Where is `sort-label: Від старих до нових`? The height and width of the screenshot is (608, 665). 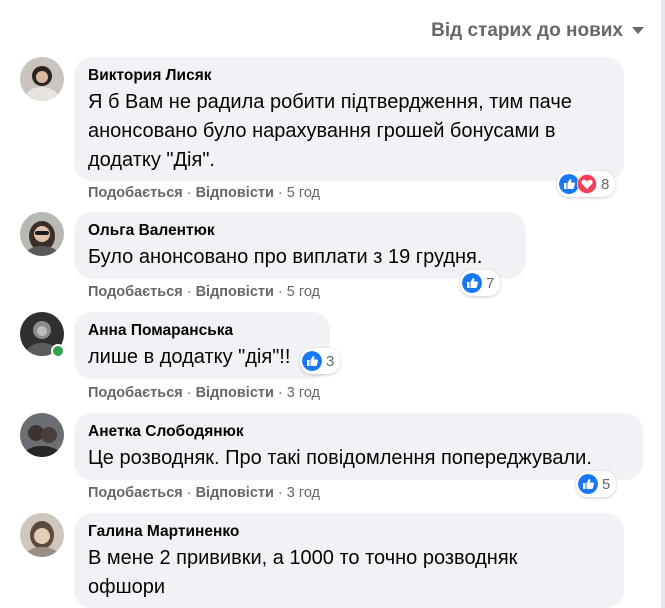 sort-label: Від старих до нових is located at coordinates (527, 30).